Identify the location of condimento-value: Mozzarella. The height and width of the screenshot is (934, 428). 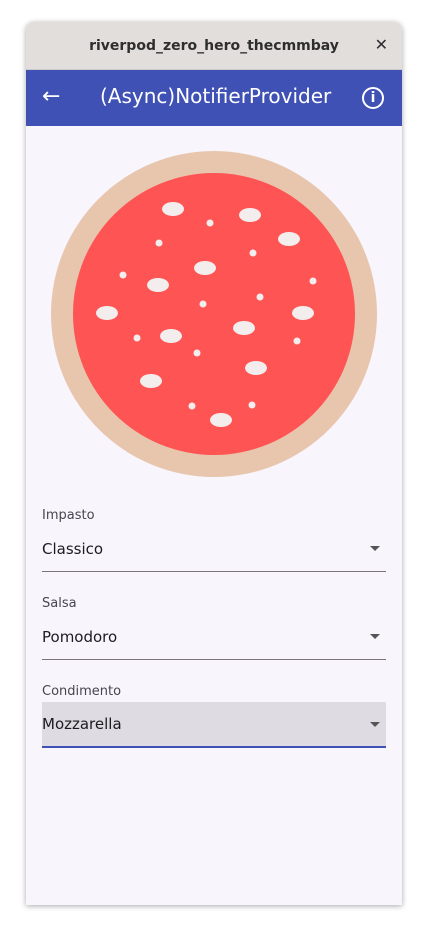
(82, 724).